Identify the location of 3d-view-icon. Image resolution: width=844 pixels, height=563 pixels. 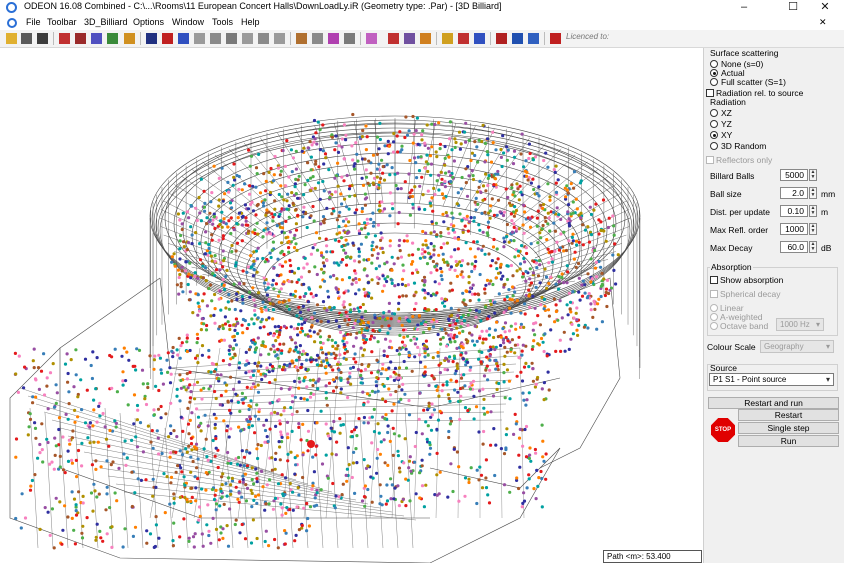
(167, 38).